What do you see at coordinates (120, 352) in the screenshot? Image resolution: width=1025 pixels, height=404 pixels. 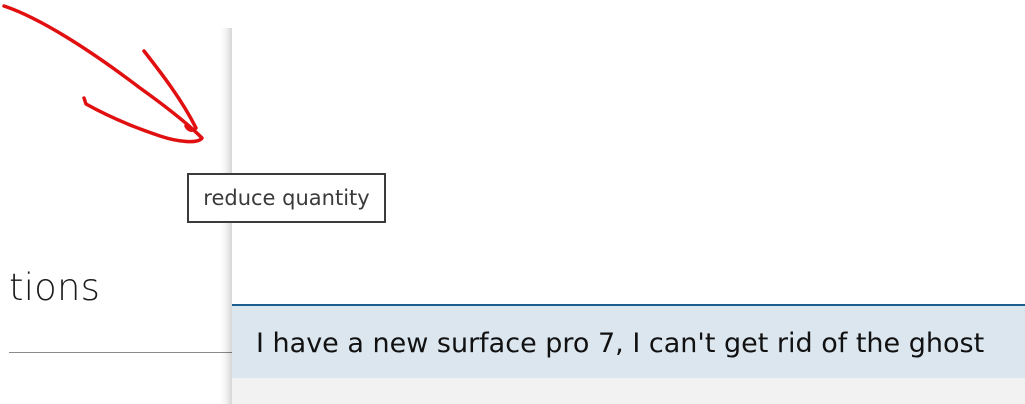 I see `heading-divider` at bounding box center [120, 352].